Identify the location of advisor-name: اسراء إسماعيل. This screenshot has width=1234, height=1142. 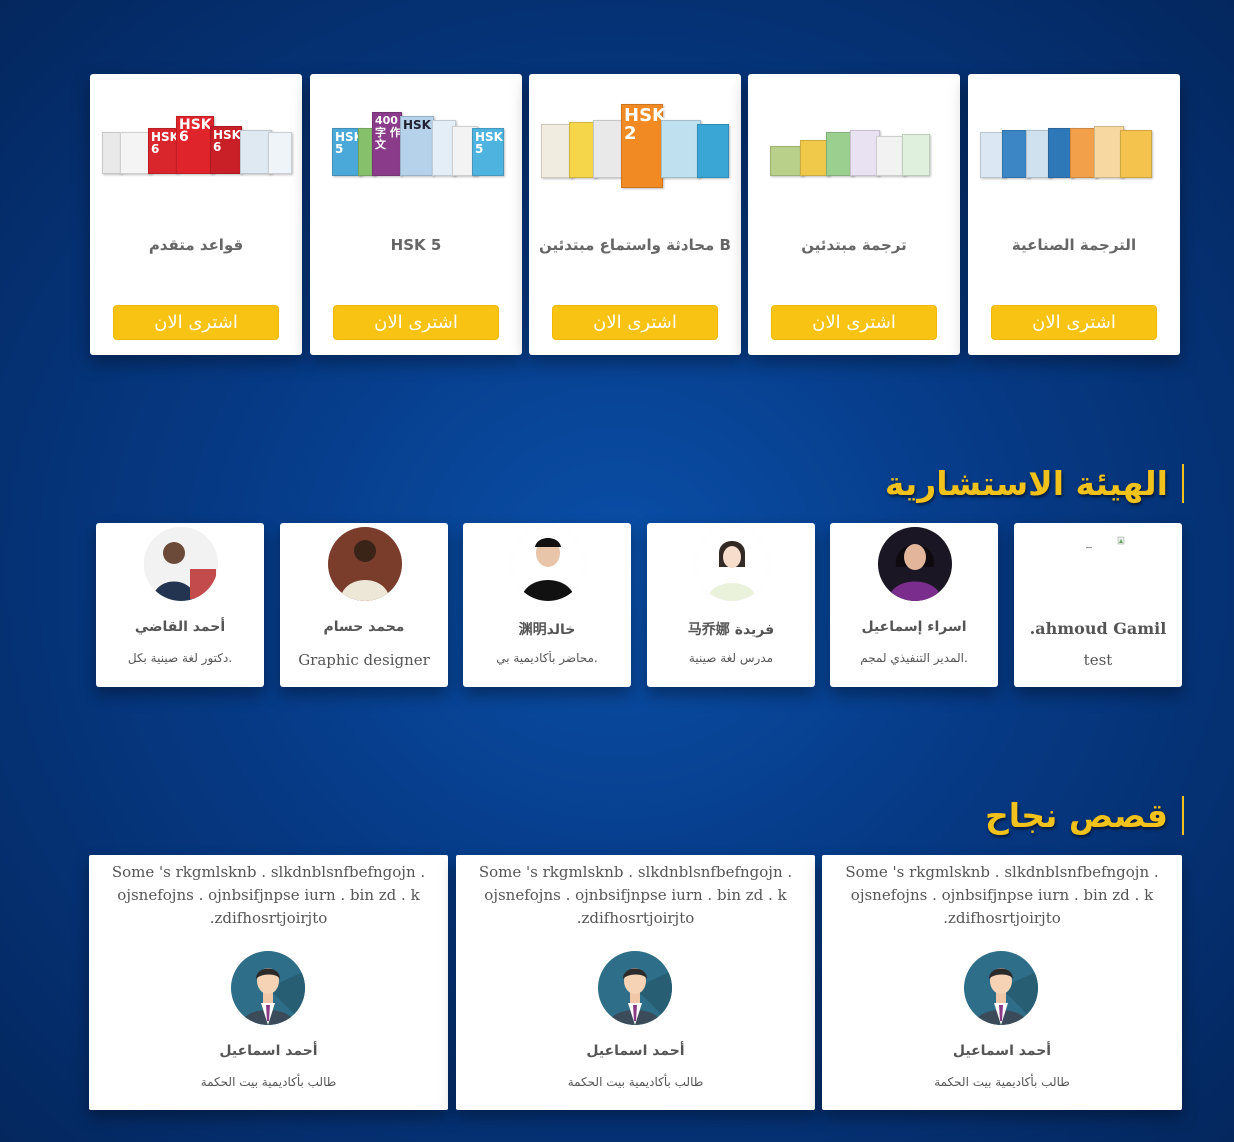
(914, 627).